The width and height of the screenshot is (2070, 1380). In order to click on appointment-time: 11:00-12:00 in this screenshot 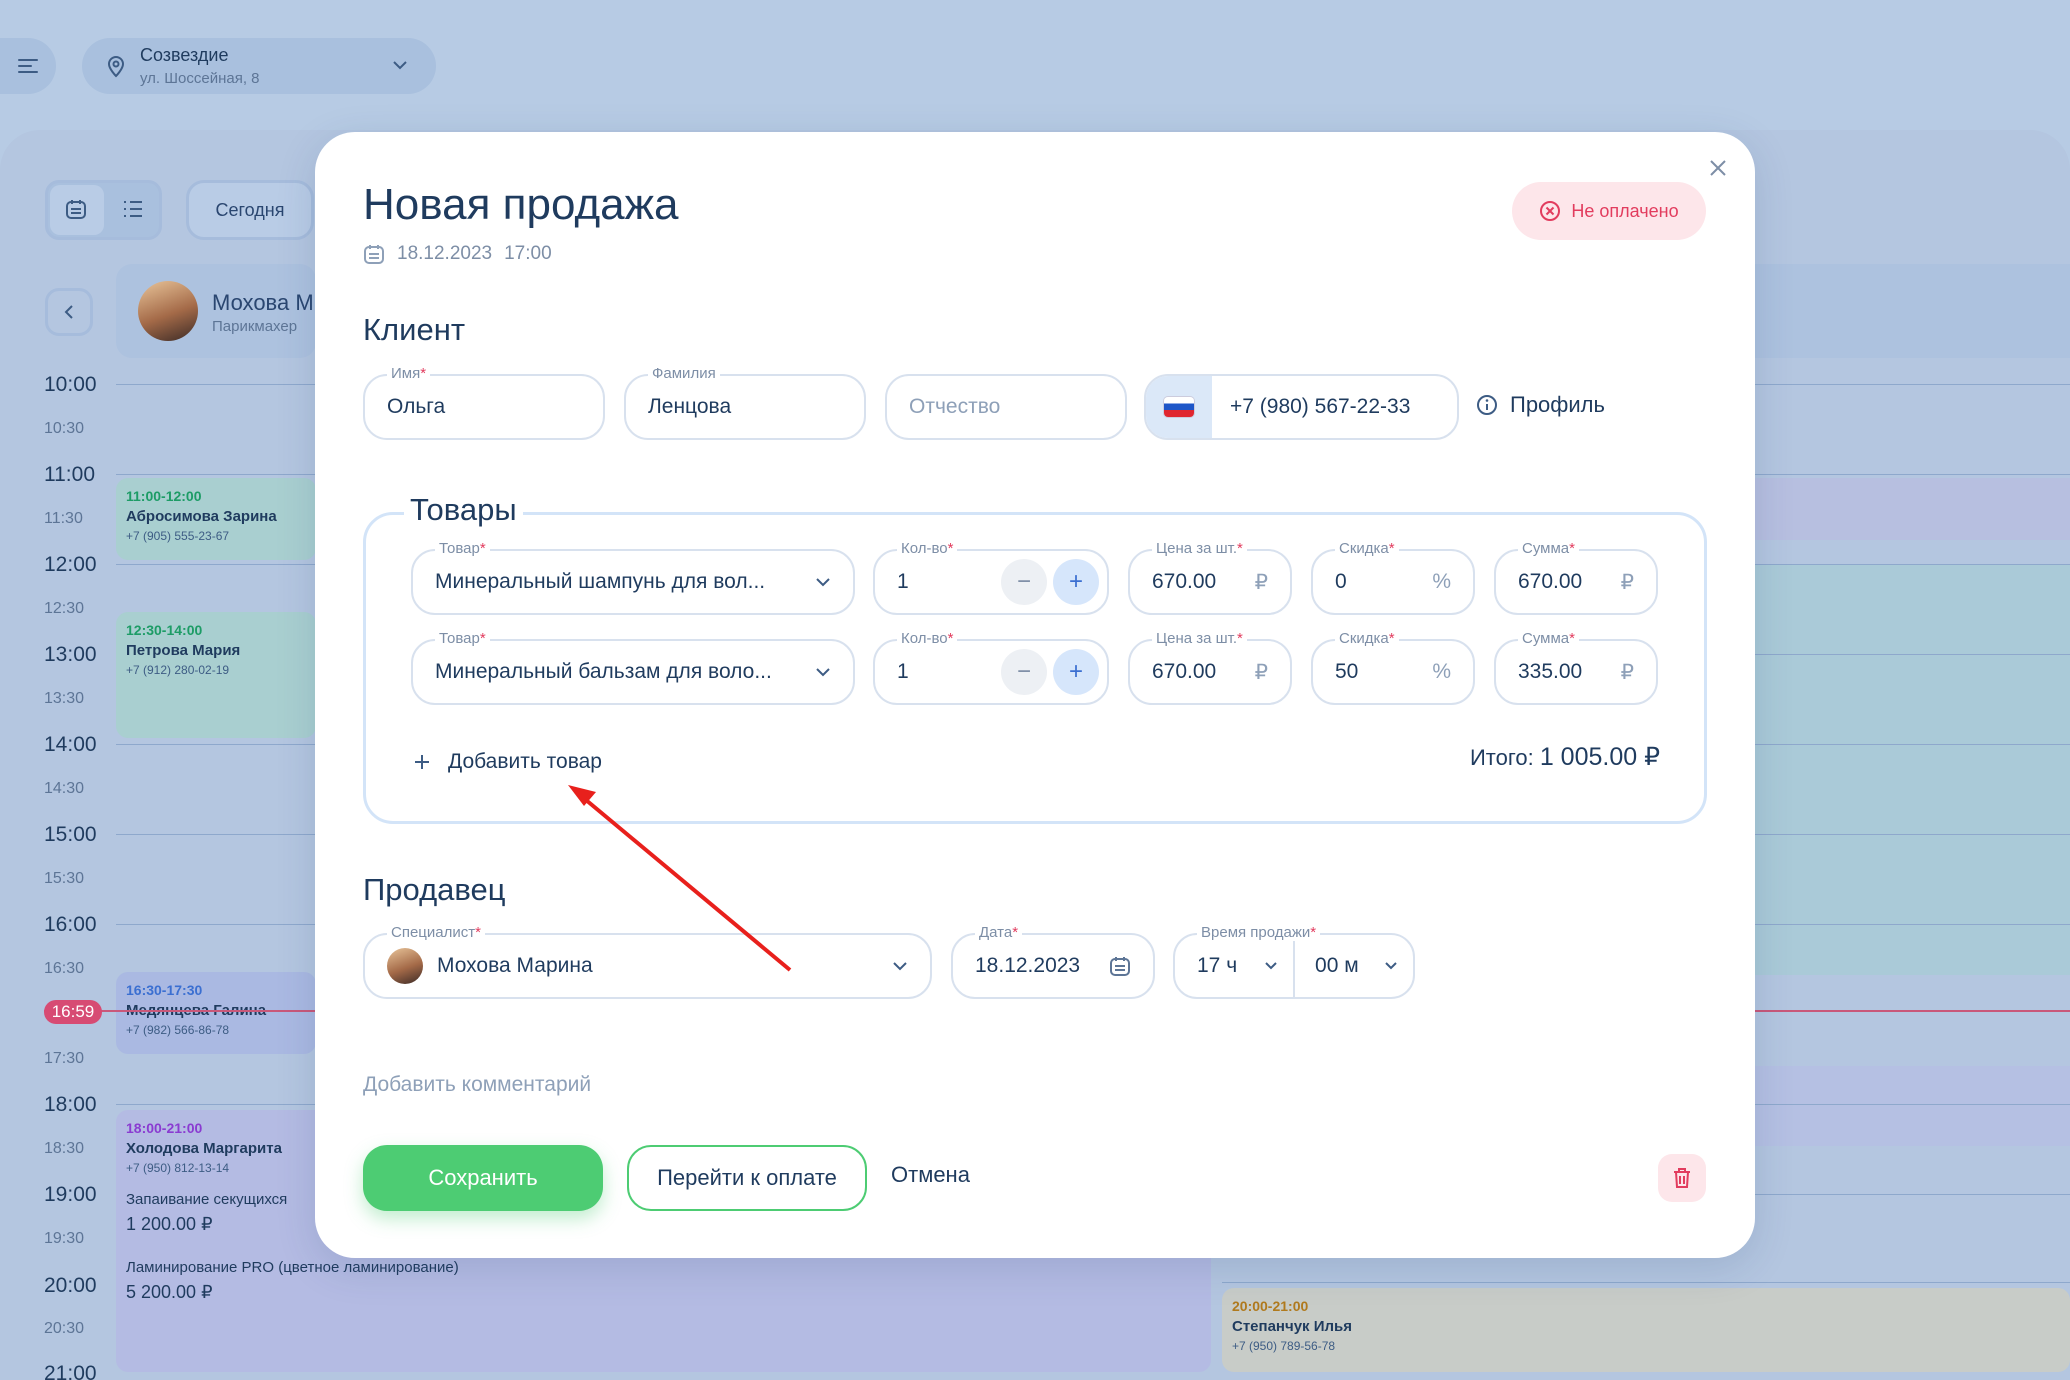, I will do `click(164, 496)`.